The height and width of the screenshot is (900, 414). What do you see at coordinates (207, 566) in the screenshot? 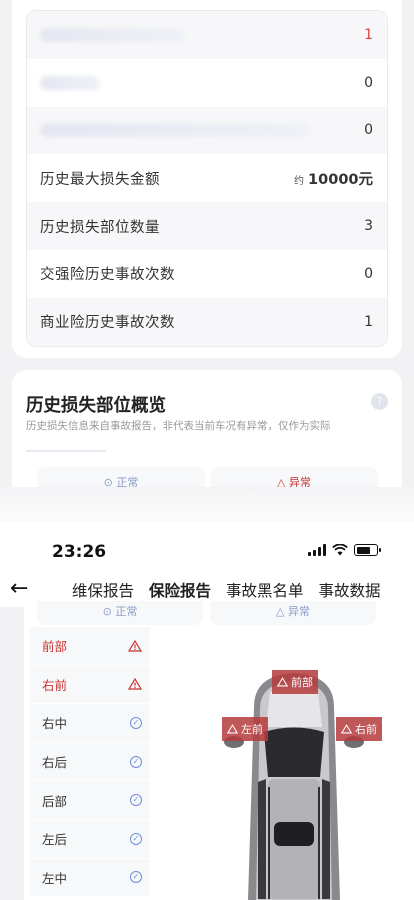
I see `app-header: 23:26 ← 维保报告 保险报告 事故黑名单 事故数据` at bounding box center [207, 566].